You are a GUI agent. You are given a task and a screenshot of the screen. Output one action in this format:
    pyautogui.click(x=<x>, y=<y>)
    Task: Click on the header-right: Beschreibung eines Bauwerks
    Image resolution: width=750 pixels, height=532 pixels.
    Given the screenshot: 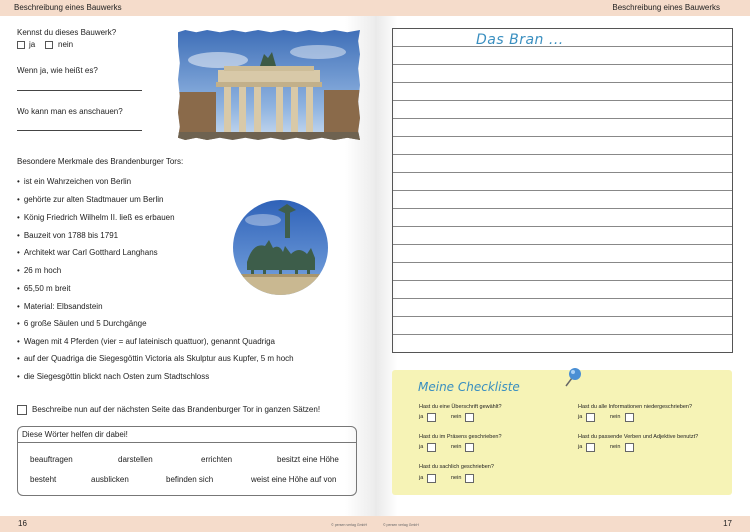 What is the action you would take?
    pyautogui.click(x=562, y=8)
    